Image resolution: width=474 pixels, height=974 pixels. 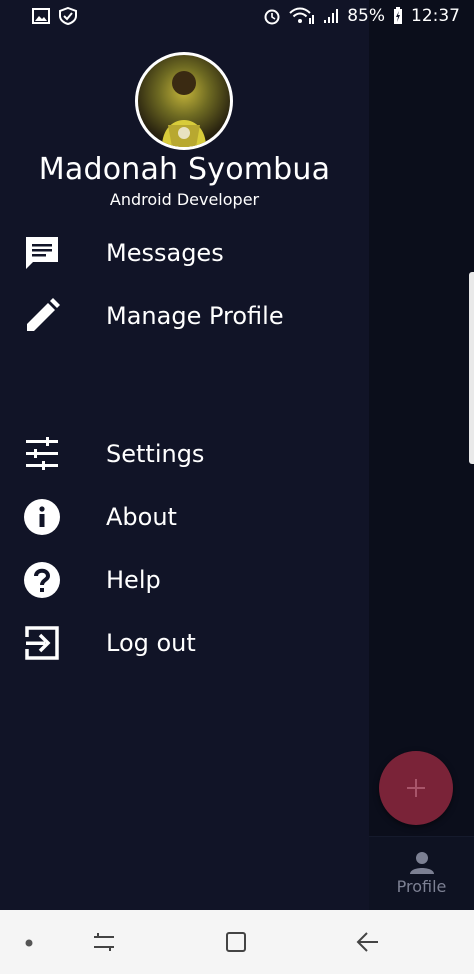 What do you see at coordinates (42, 580) in the screenshot?
I see `help-icon` at bounding box center [42, 580].